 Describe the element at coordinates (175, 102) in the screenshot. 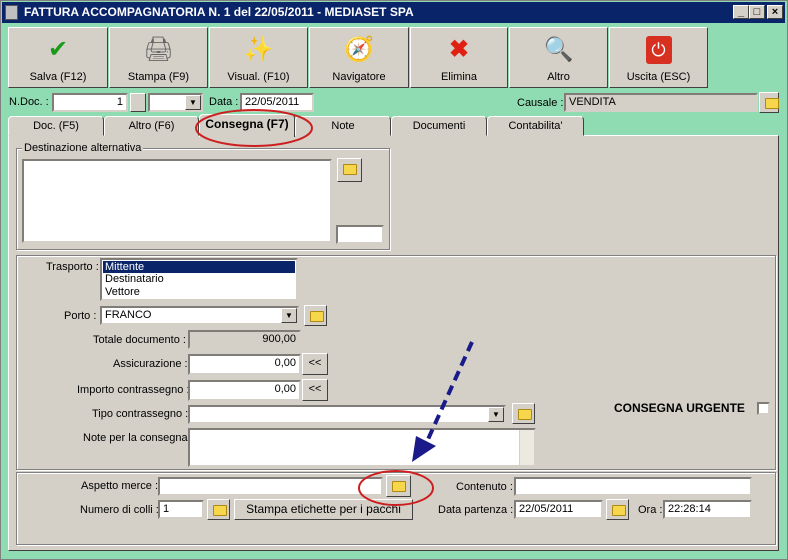

I see `series-select: ▼` at that location.